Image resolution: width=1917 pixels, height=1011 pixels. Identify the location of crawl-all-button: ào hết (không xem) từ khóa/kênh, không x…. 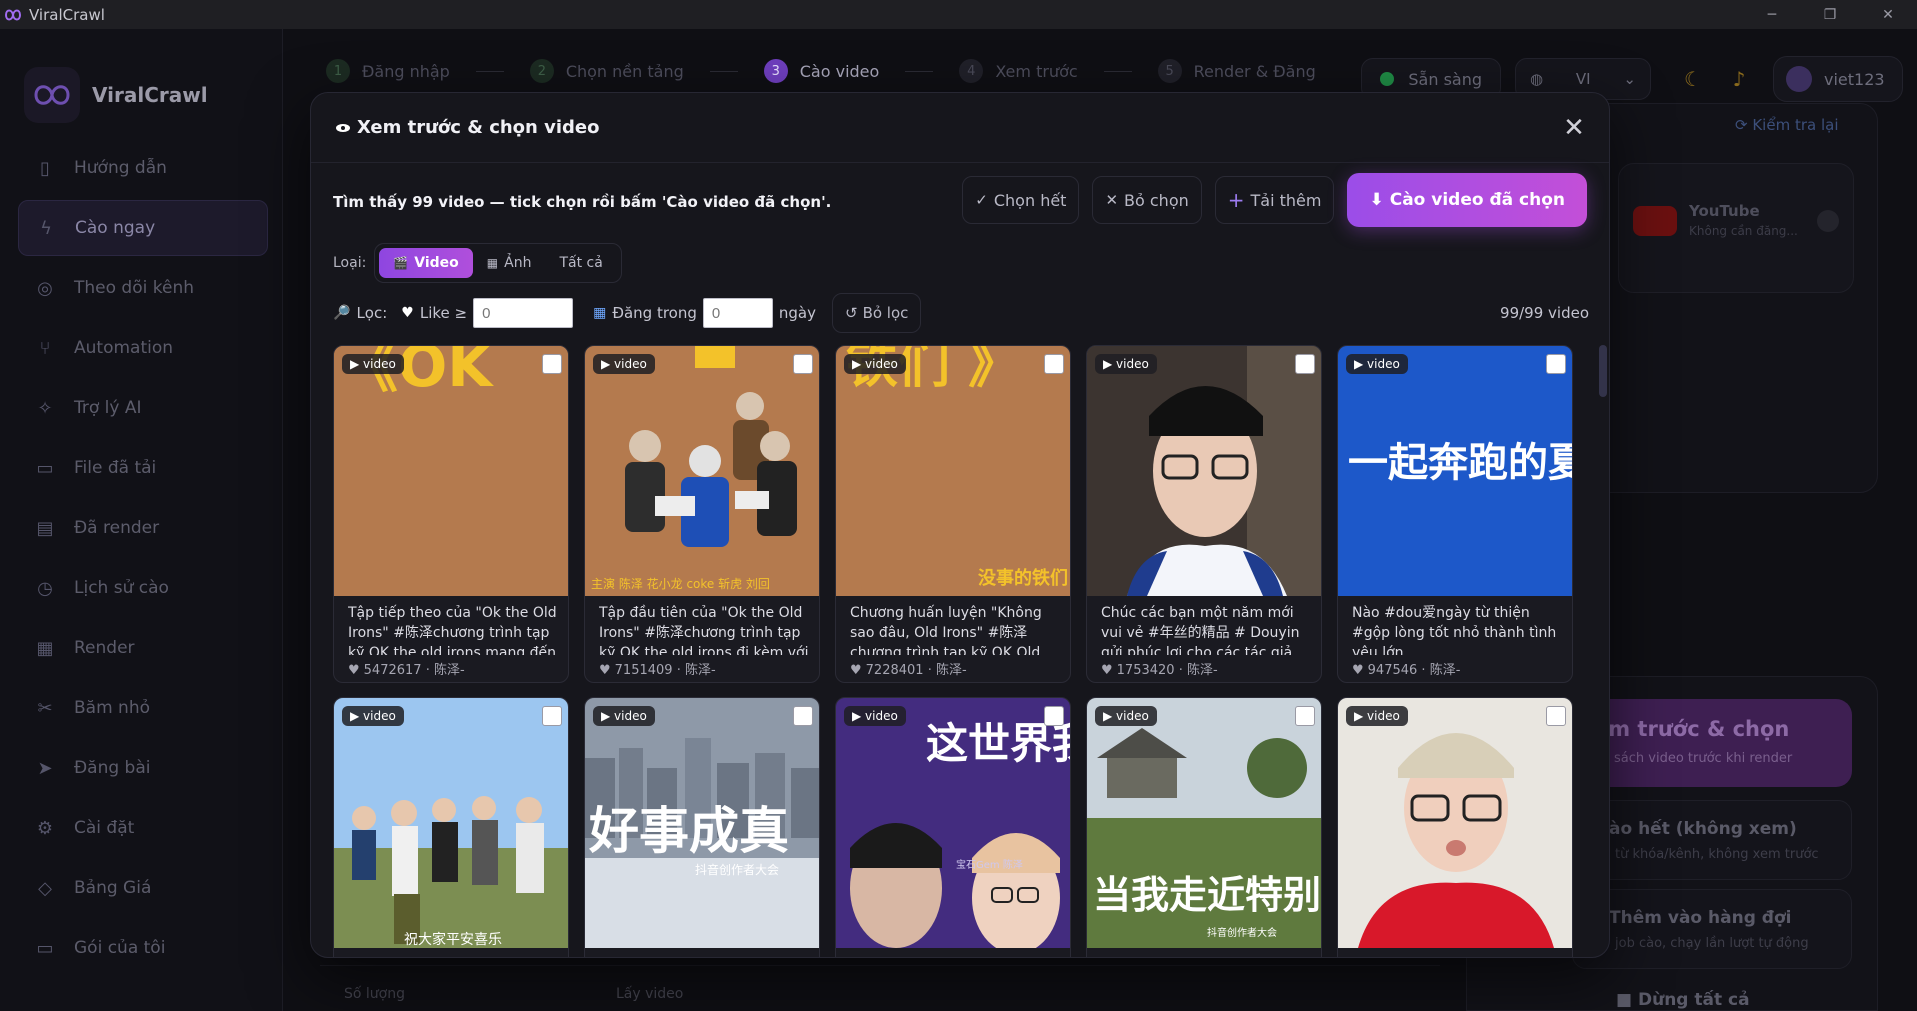
(1712, 840).